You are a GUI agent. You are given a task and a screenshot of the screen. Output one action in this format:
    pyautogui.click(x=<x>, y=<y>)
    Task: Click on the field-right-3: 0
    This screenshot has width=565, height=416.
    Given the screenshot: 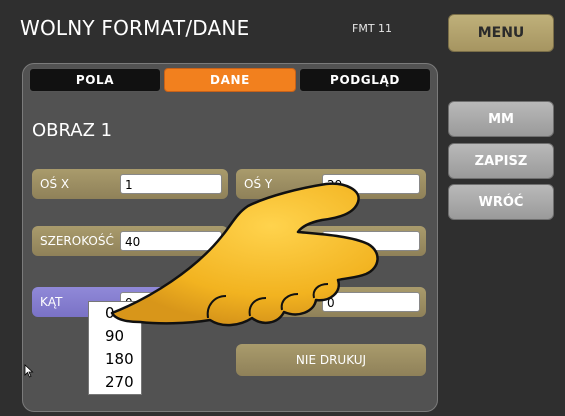 What is the action you would take?
    pyautogui.click(x=331, y=302)
    